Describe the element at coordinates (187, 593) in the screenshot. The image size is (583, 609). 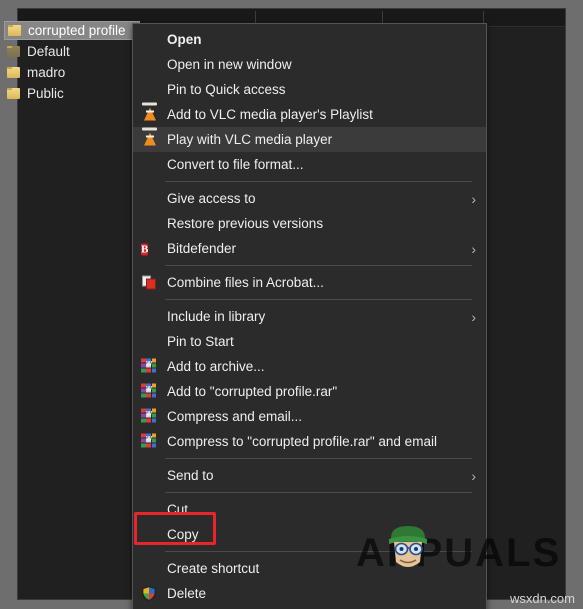
I see `menu-item-label: Delete` at that location.